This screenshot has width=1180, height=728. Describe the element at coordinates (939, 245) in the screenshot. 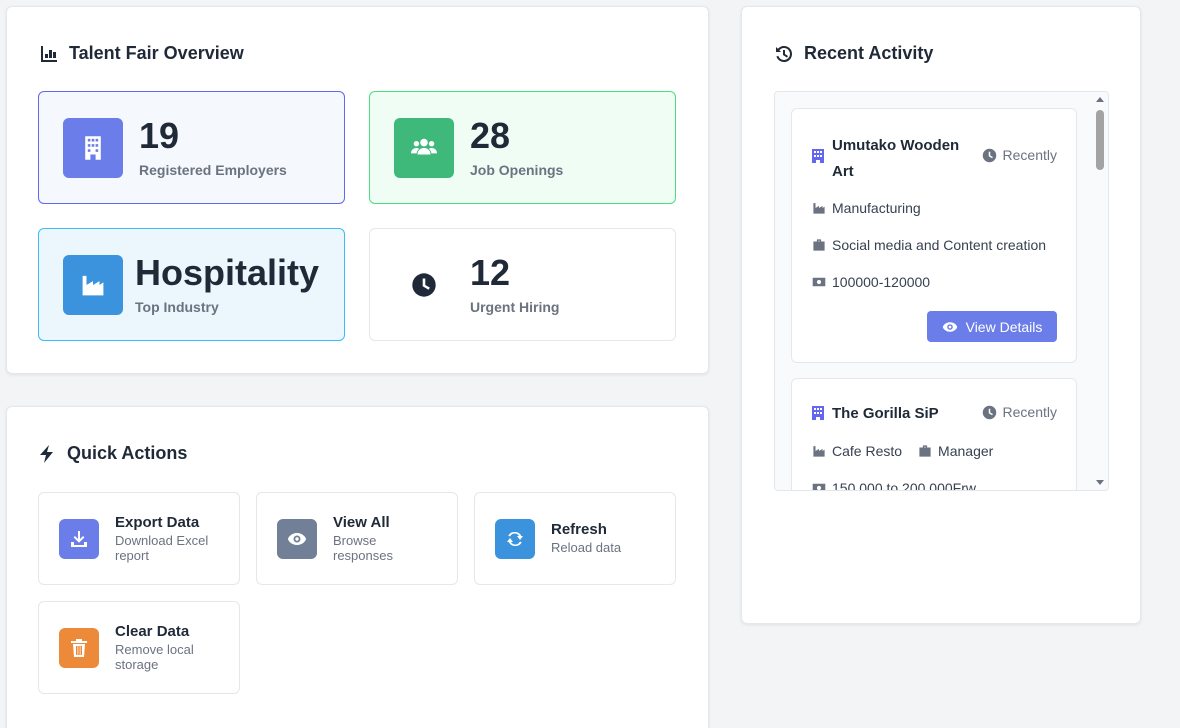

I see `position-label: Social media and Content creation` at that location.